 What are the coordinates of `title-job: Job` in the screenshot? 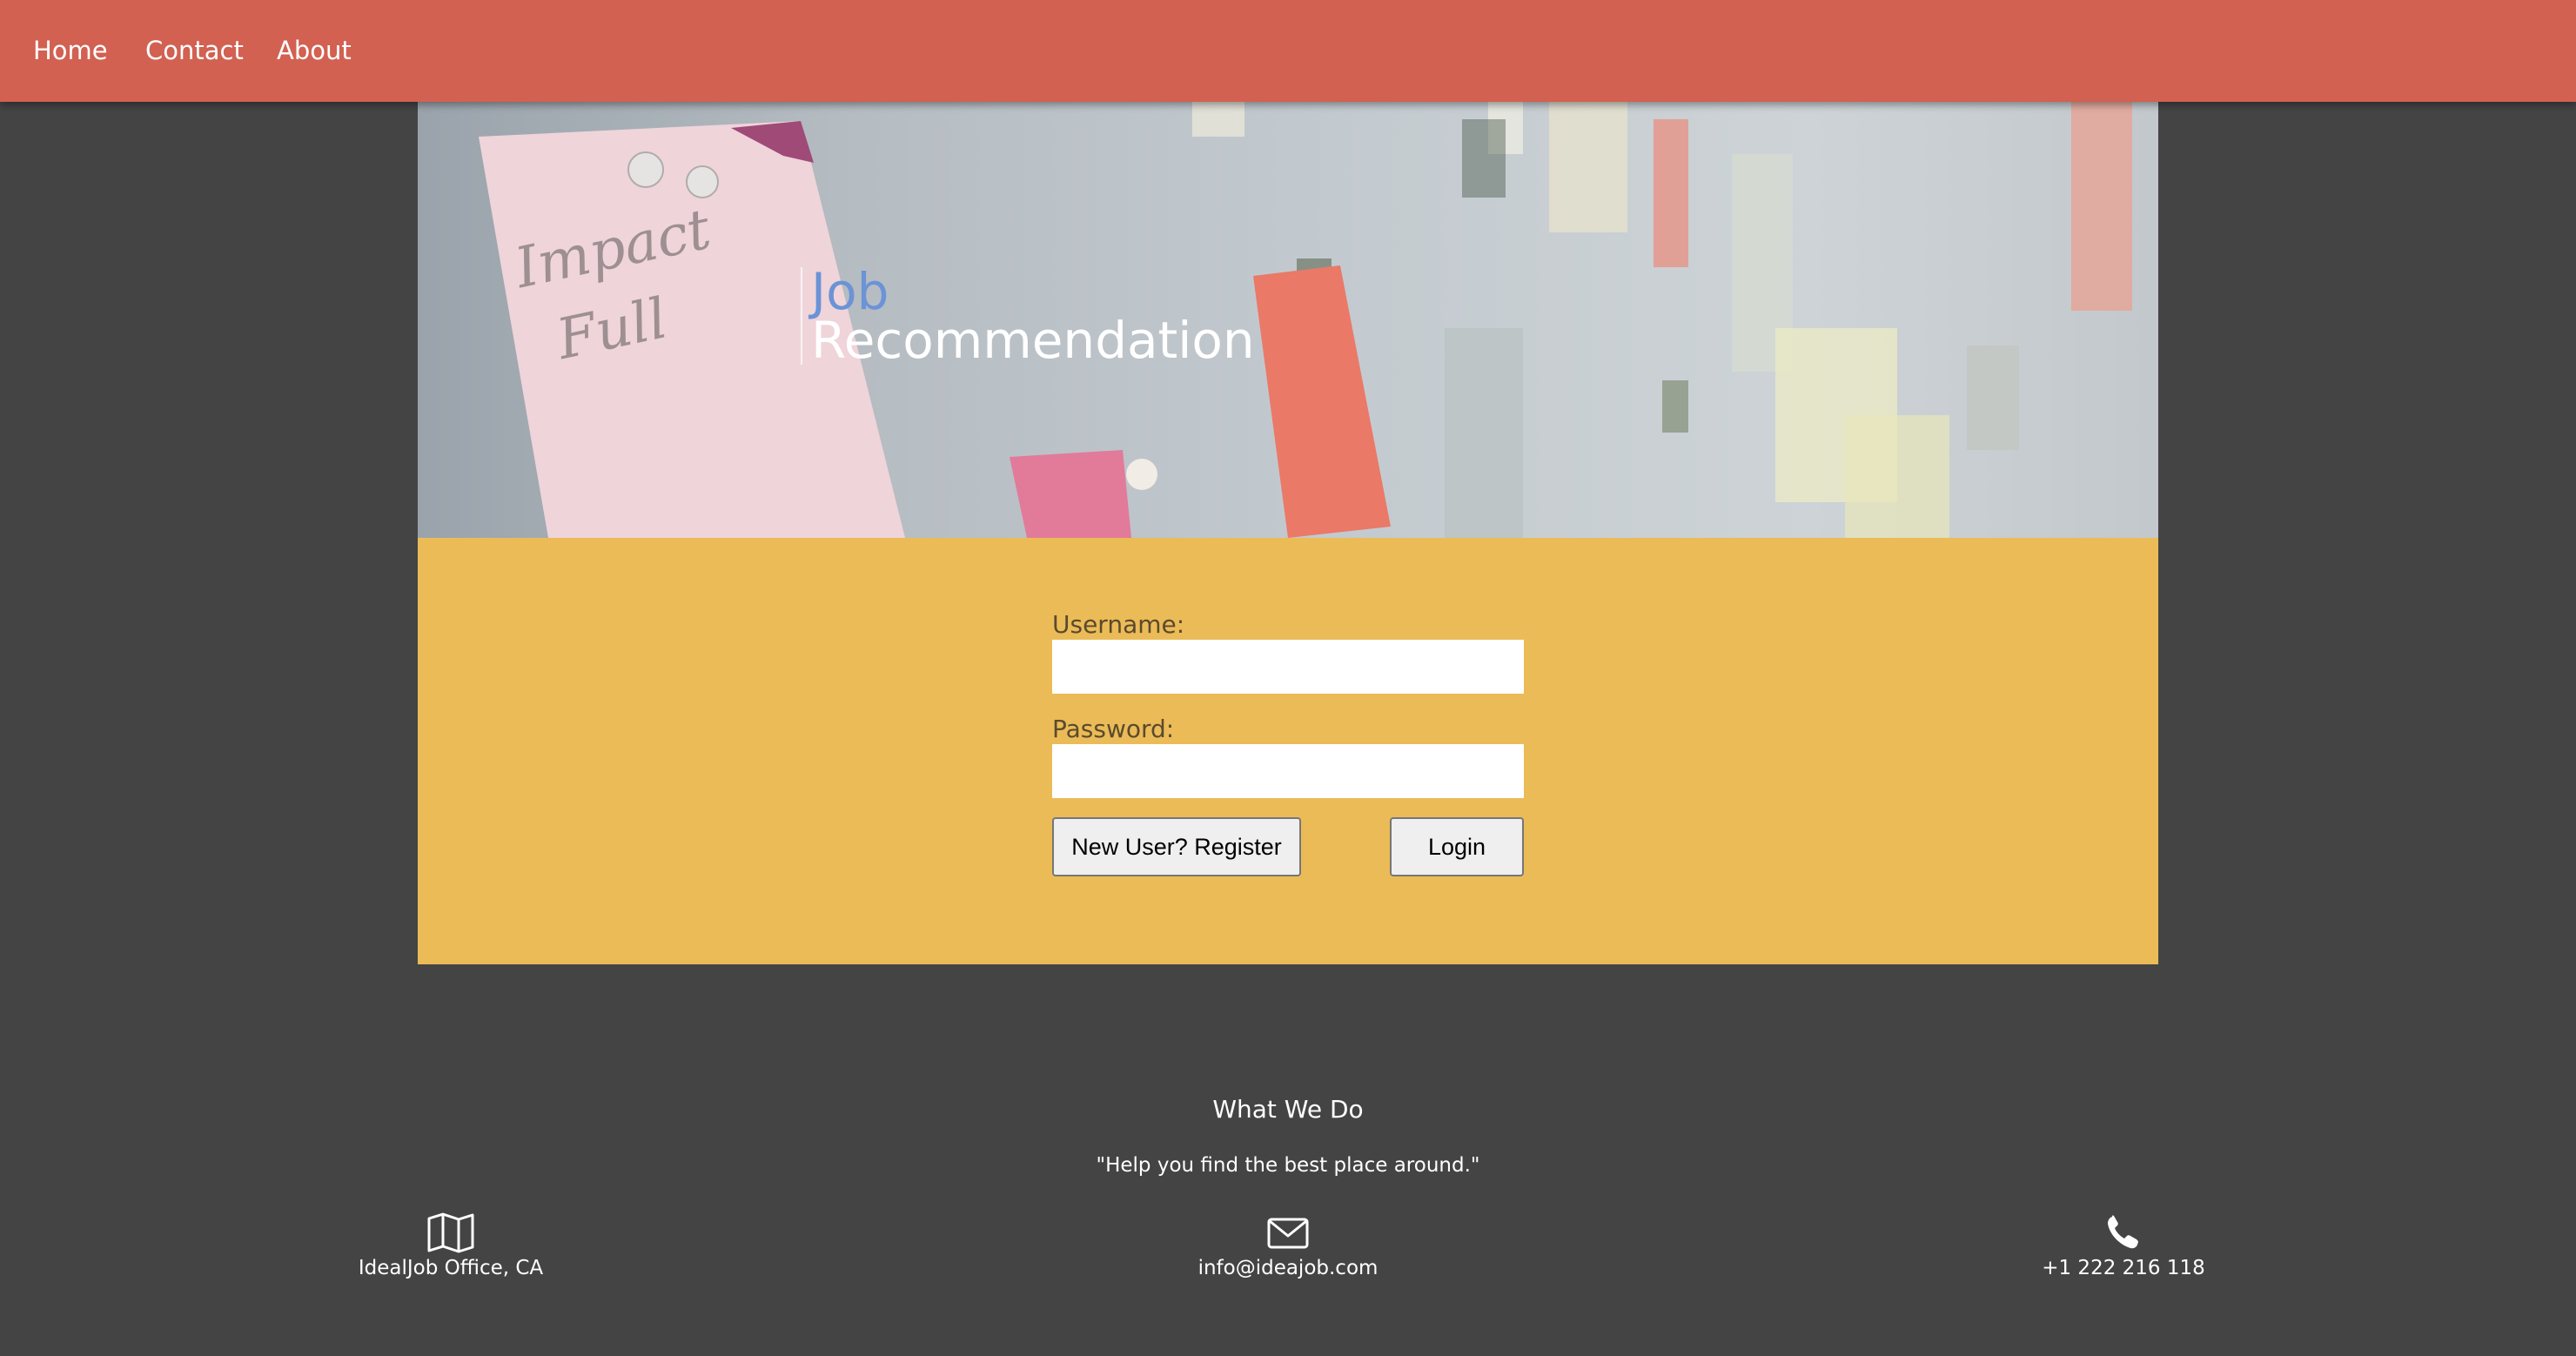 It's located at (850, 291).